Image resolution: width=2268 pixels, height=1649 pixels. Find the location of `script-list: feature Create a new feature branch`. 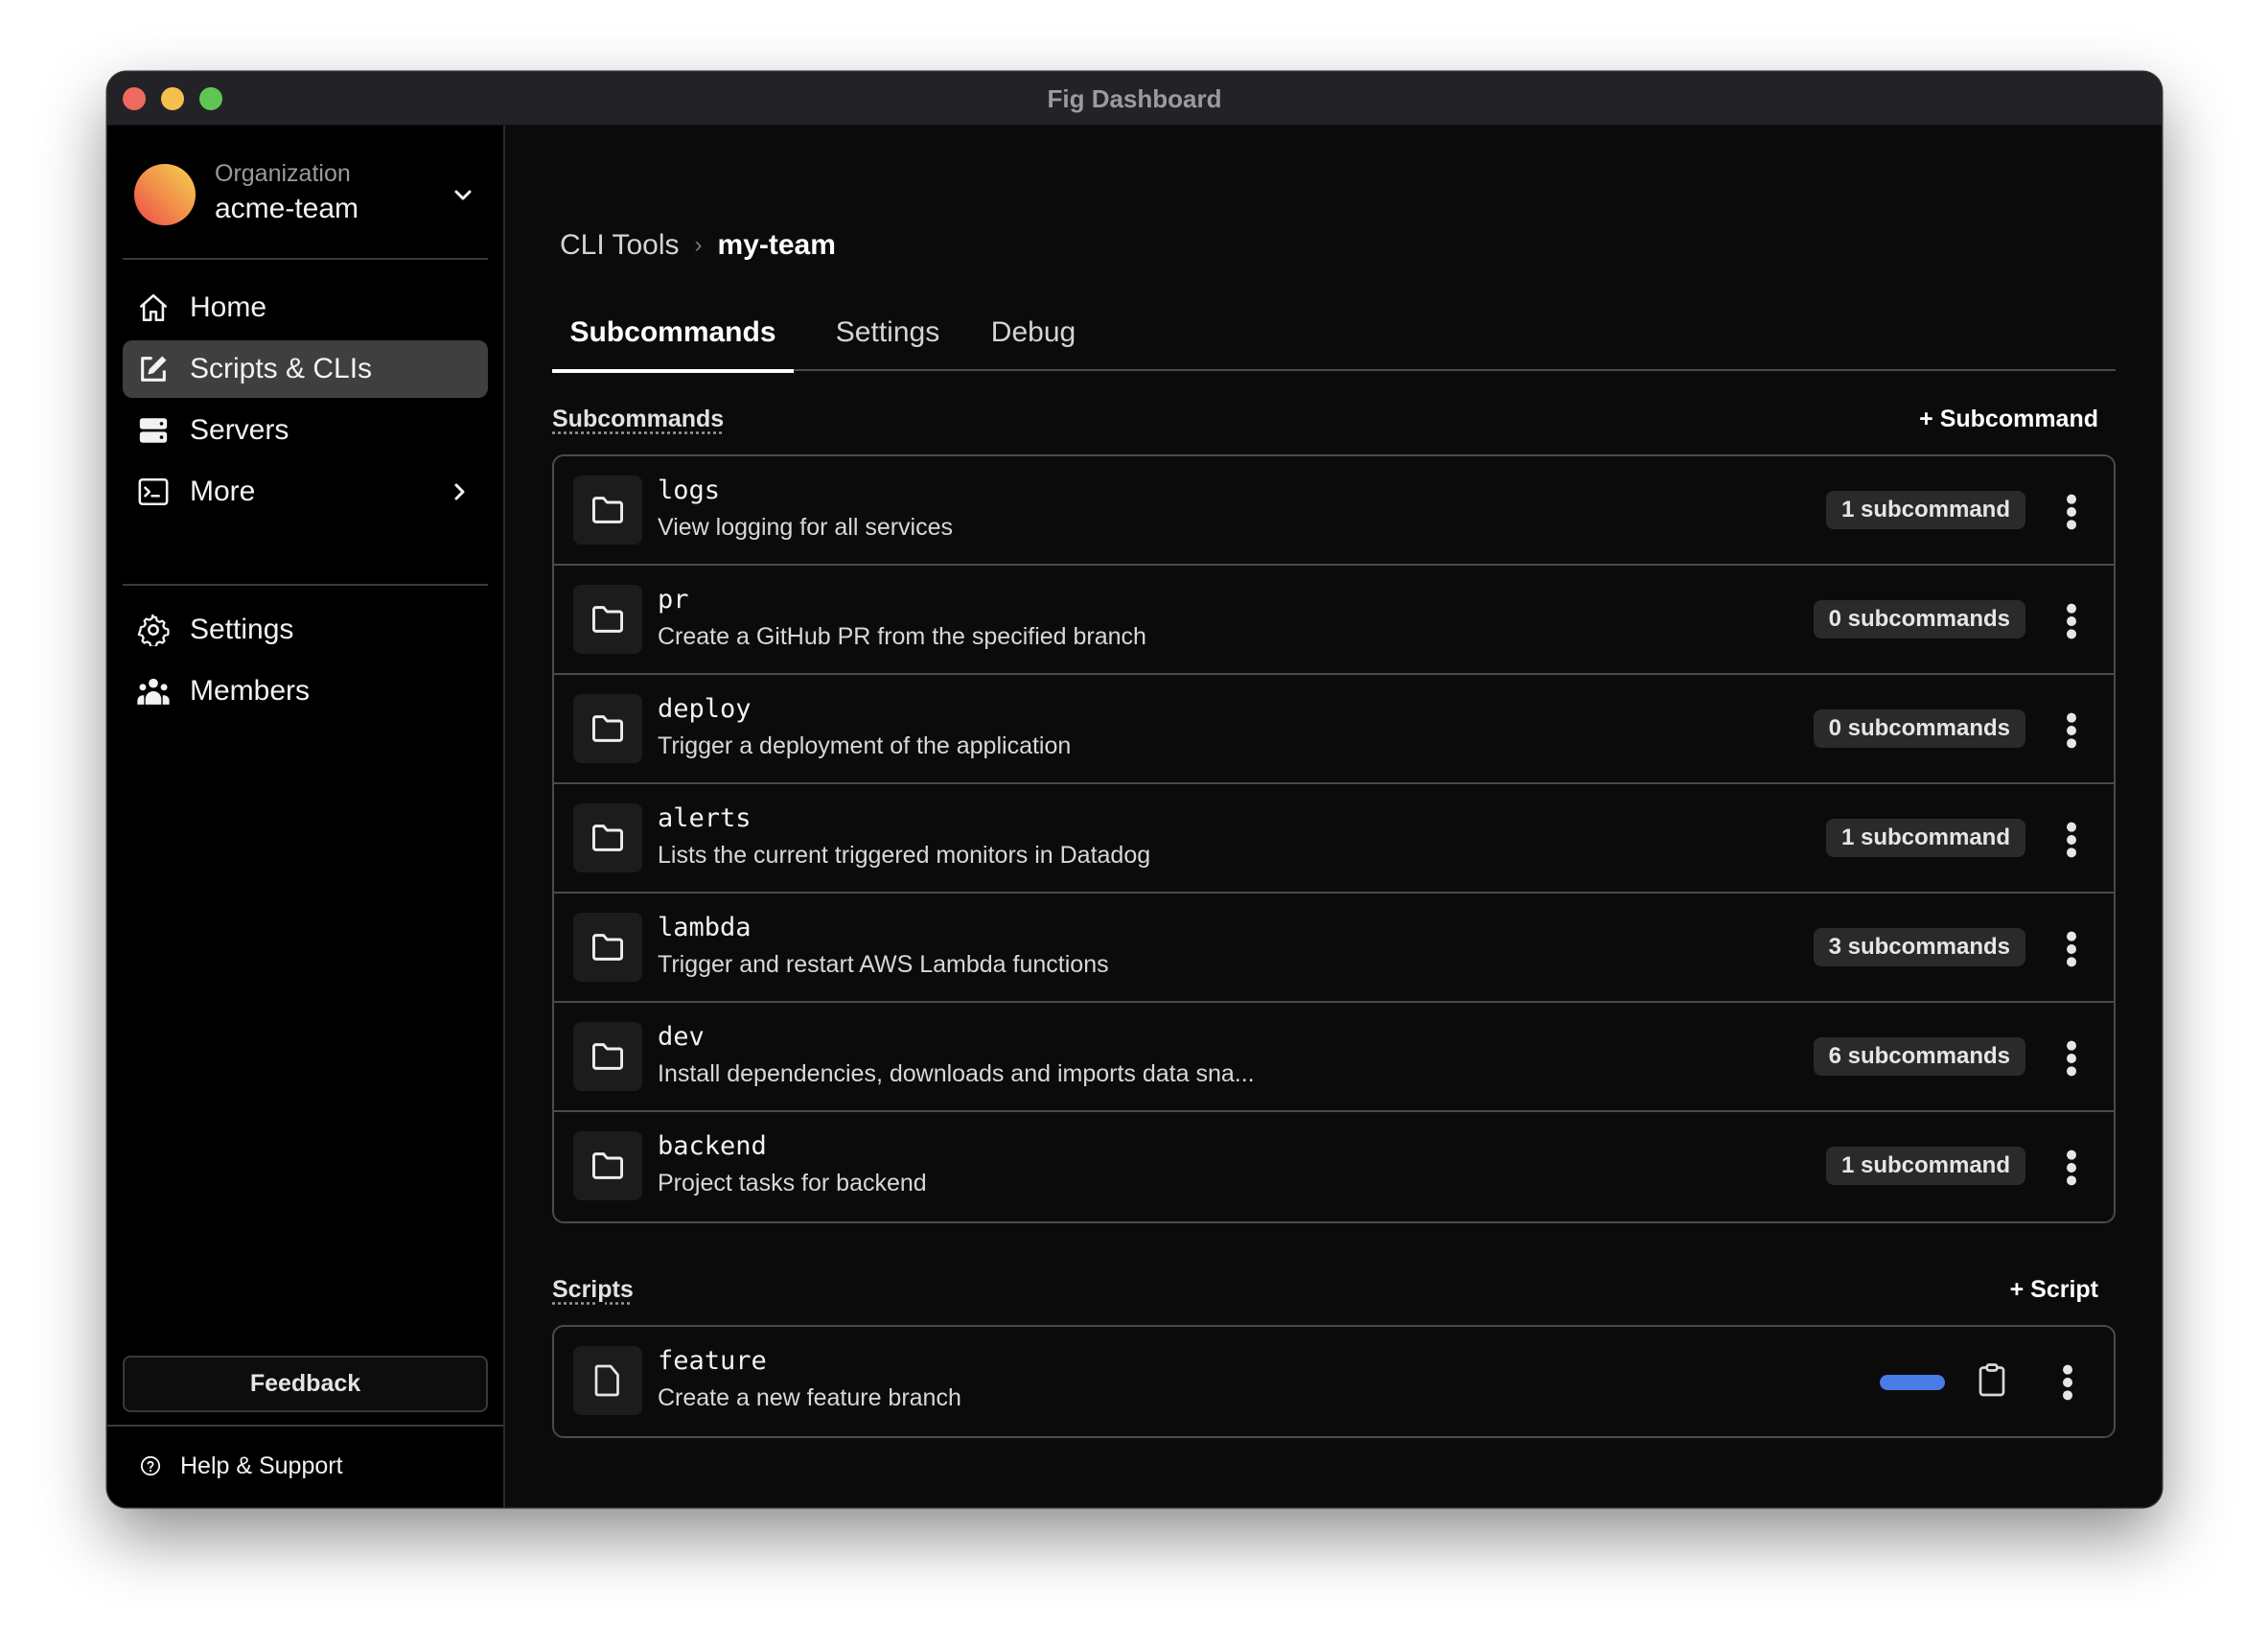

script-list: feature Create a new feature branch is located at coordinates (1334, 1381).